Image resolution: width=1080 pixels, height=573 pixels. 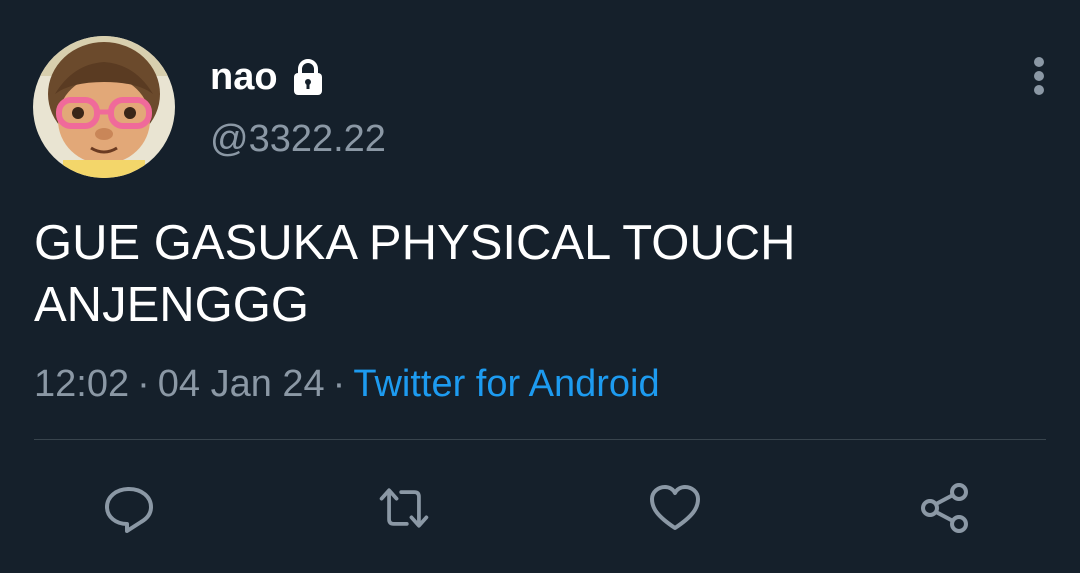 I want to click on lock-icon, so click(x=308, y=77).